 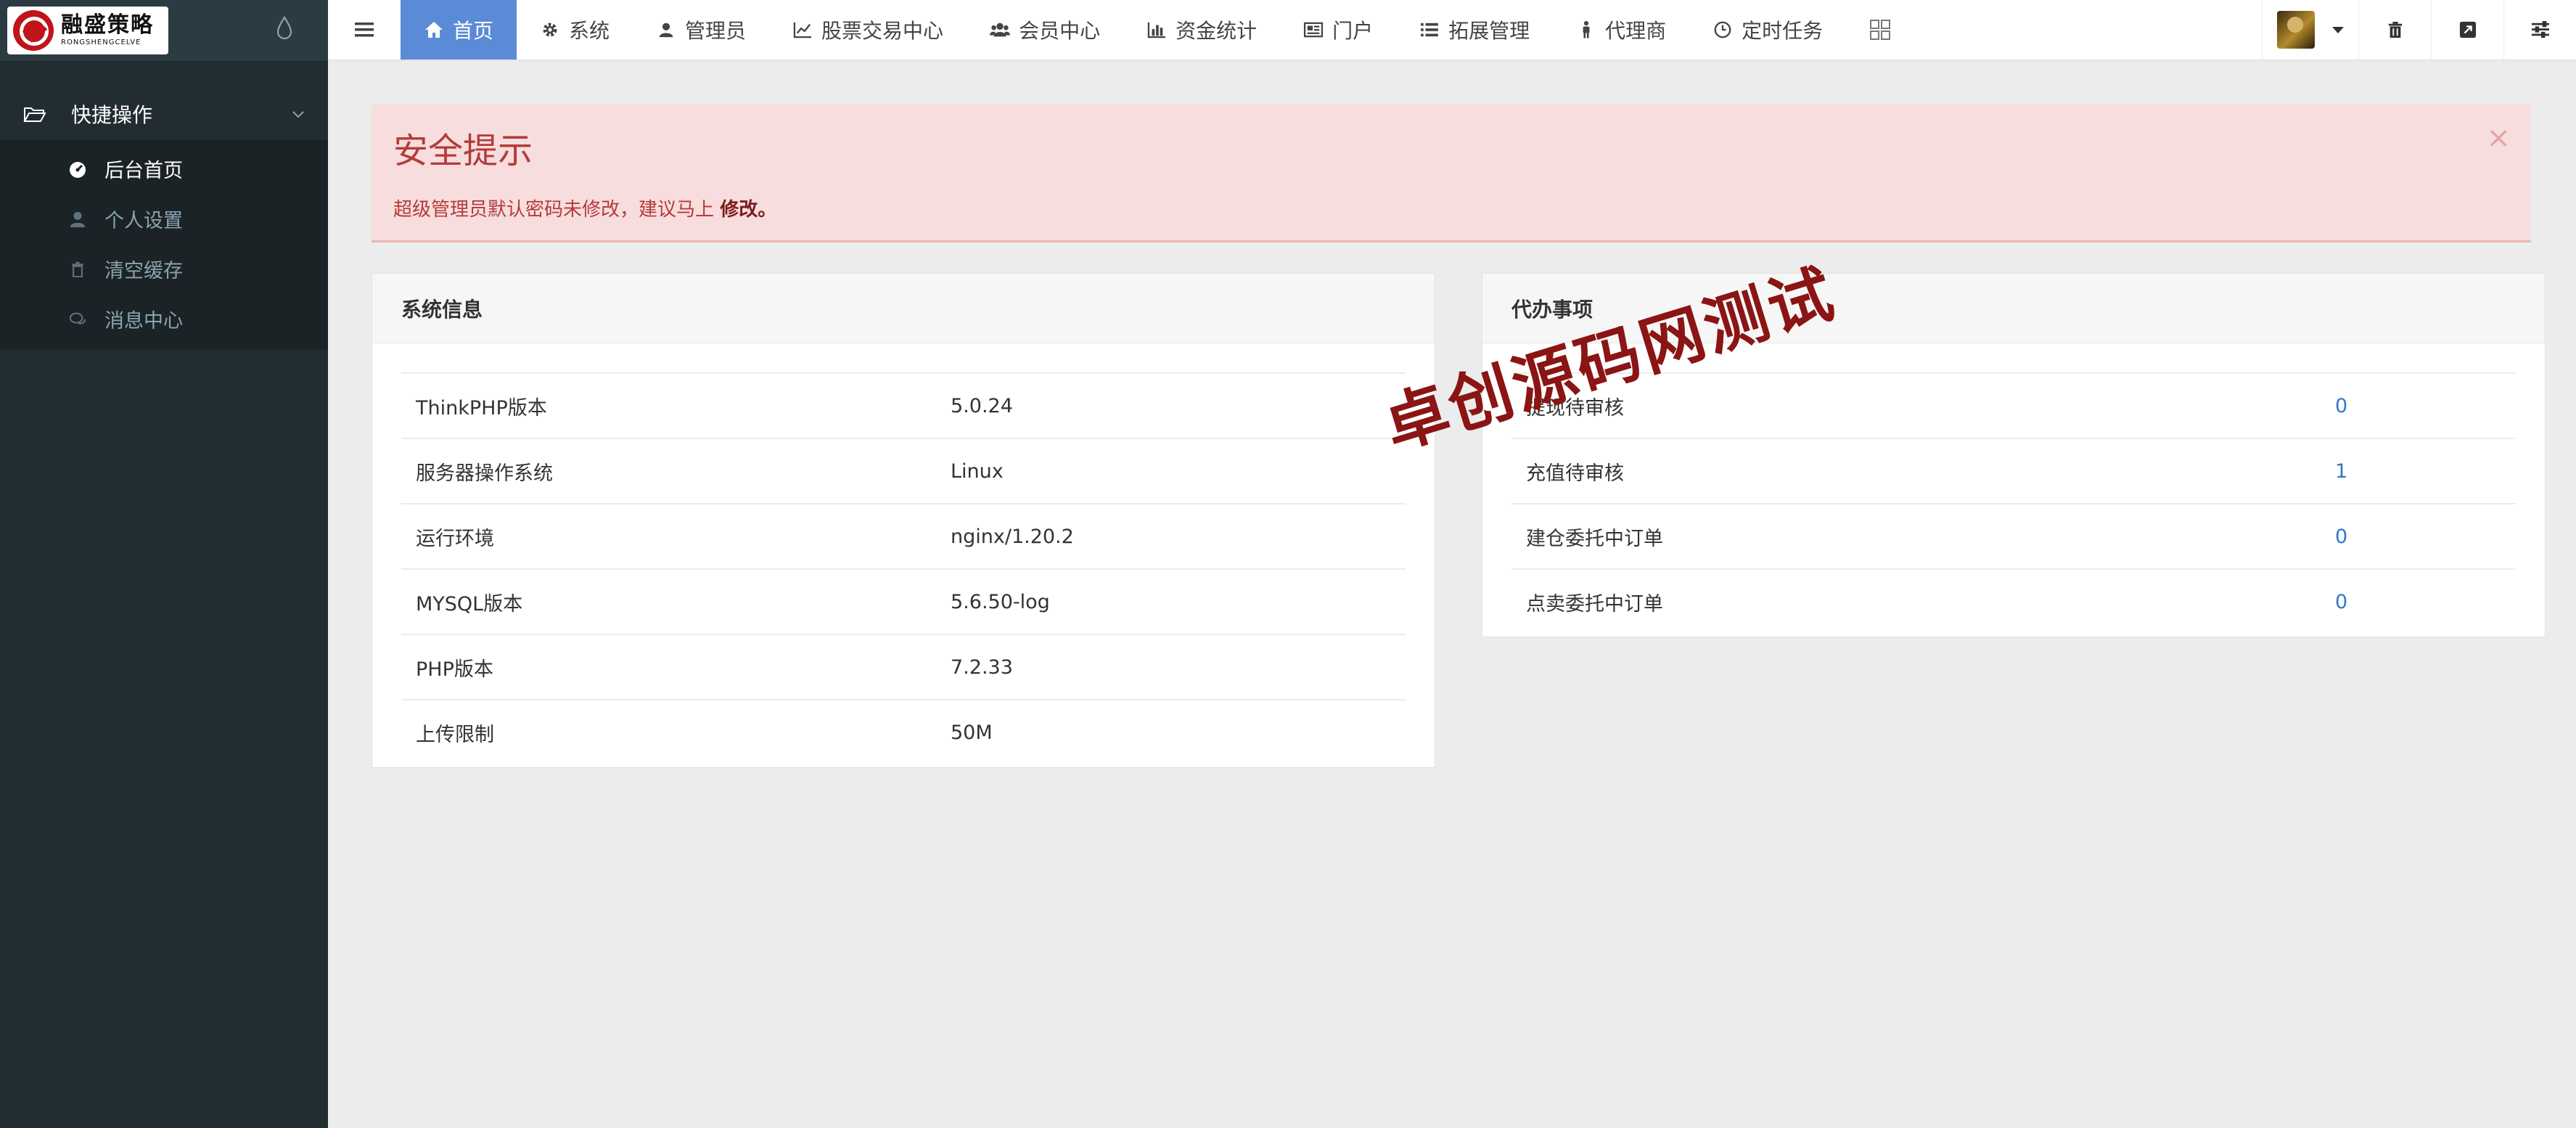 What do you see at coordinates (1012, 536) in the screenshot?
I see `info-value: nginx/1.20.2` at bounding box center [1012, 536].